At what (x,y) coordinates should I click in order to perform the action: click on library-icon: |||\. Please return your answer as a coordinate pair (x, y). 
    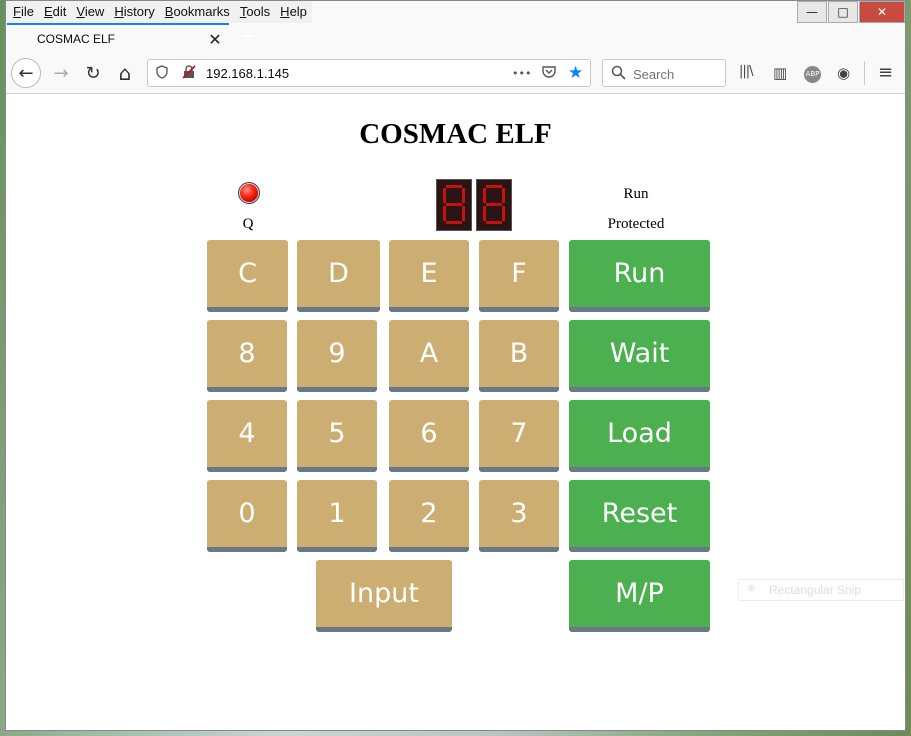
    Looking at the image, I should click on (746, 71).